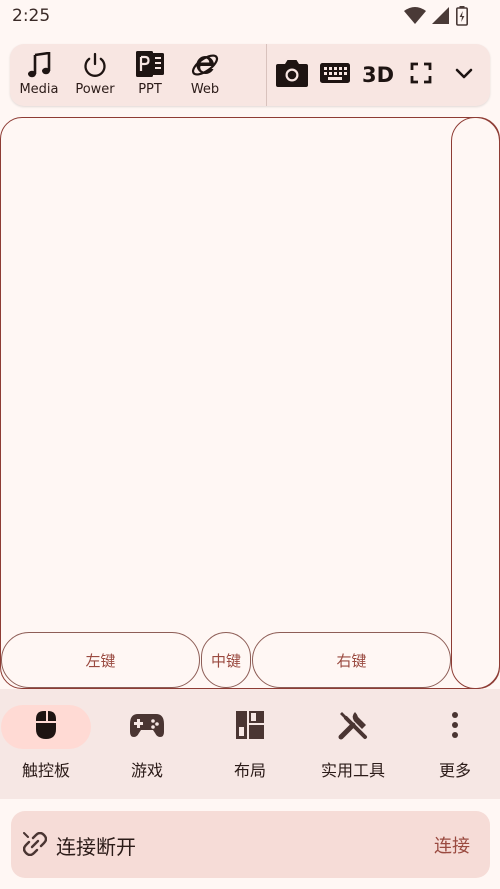 This screenshot has width=500, height=889. I want to click on connection-bar: 连接断开 连接, so click(250, 844).